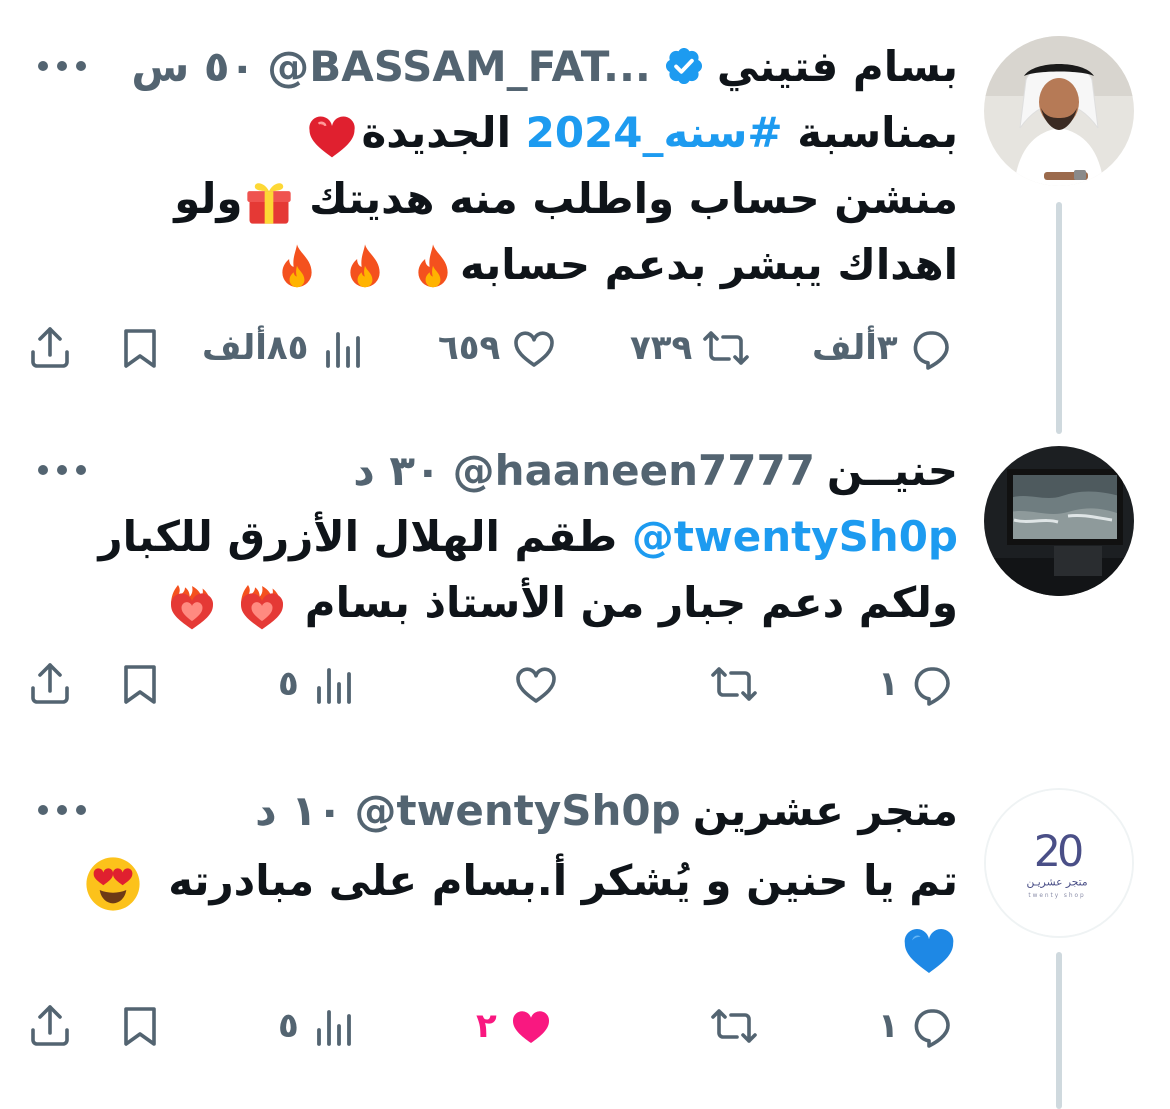 This screenshot has height=1109, width=1170. What do you see at coordinates (298, 810) in the screenshot?
I see `timestamp: ١٠ د` at bounding box center [298, 810].